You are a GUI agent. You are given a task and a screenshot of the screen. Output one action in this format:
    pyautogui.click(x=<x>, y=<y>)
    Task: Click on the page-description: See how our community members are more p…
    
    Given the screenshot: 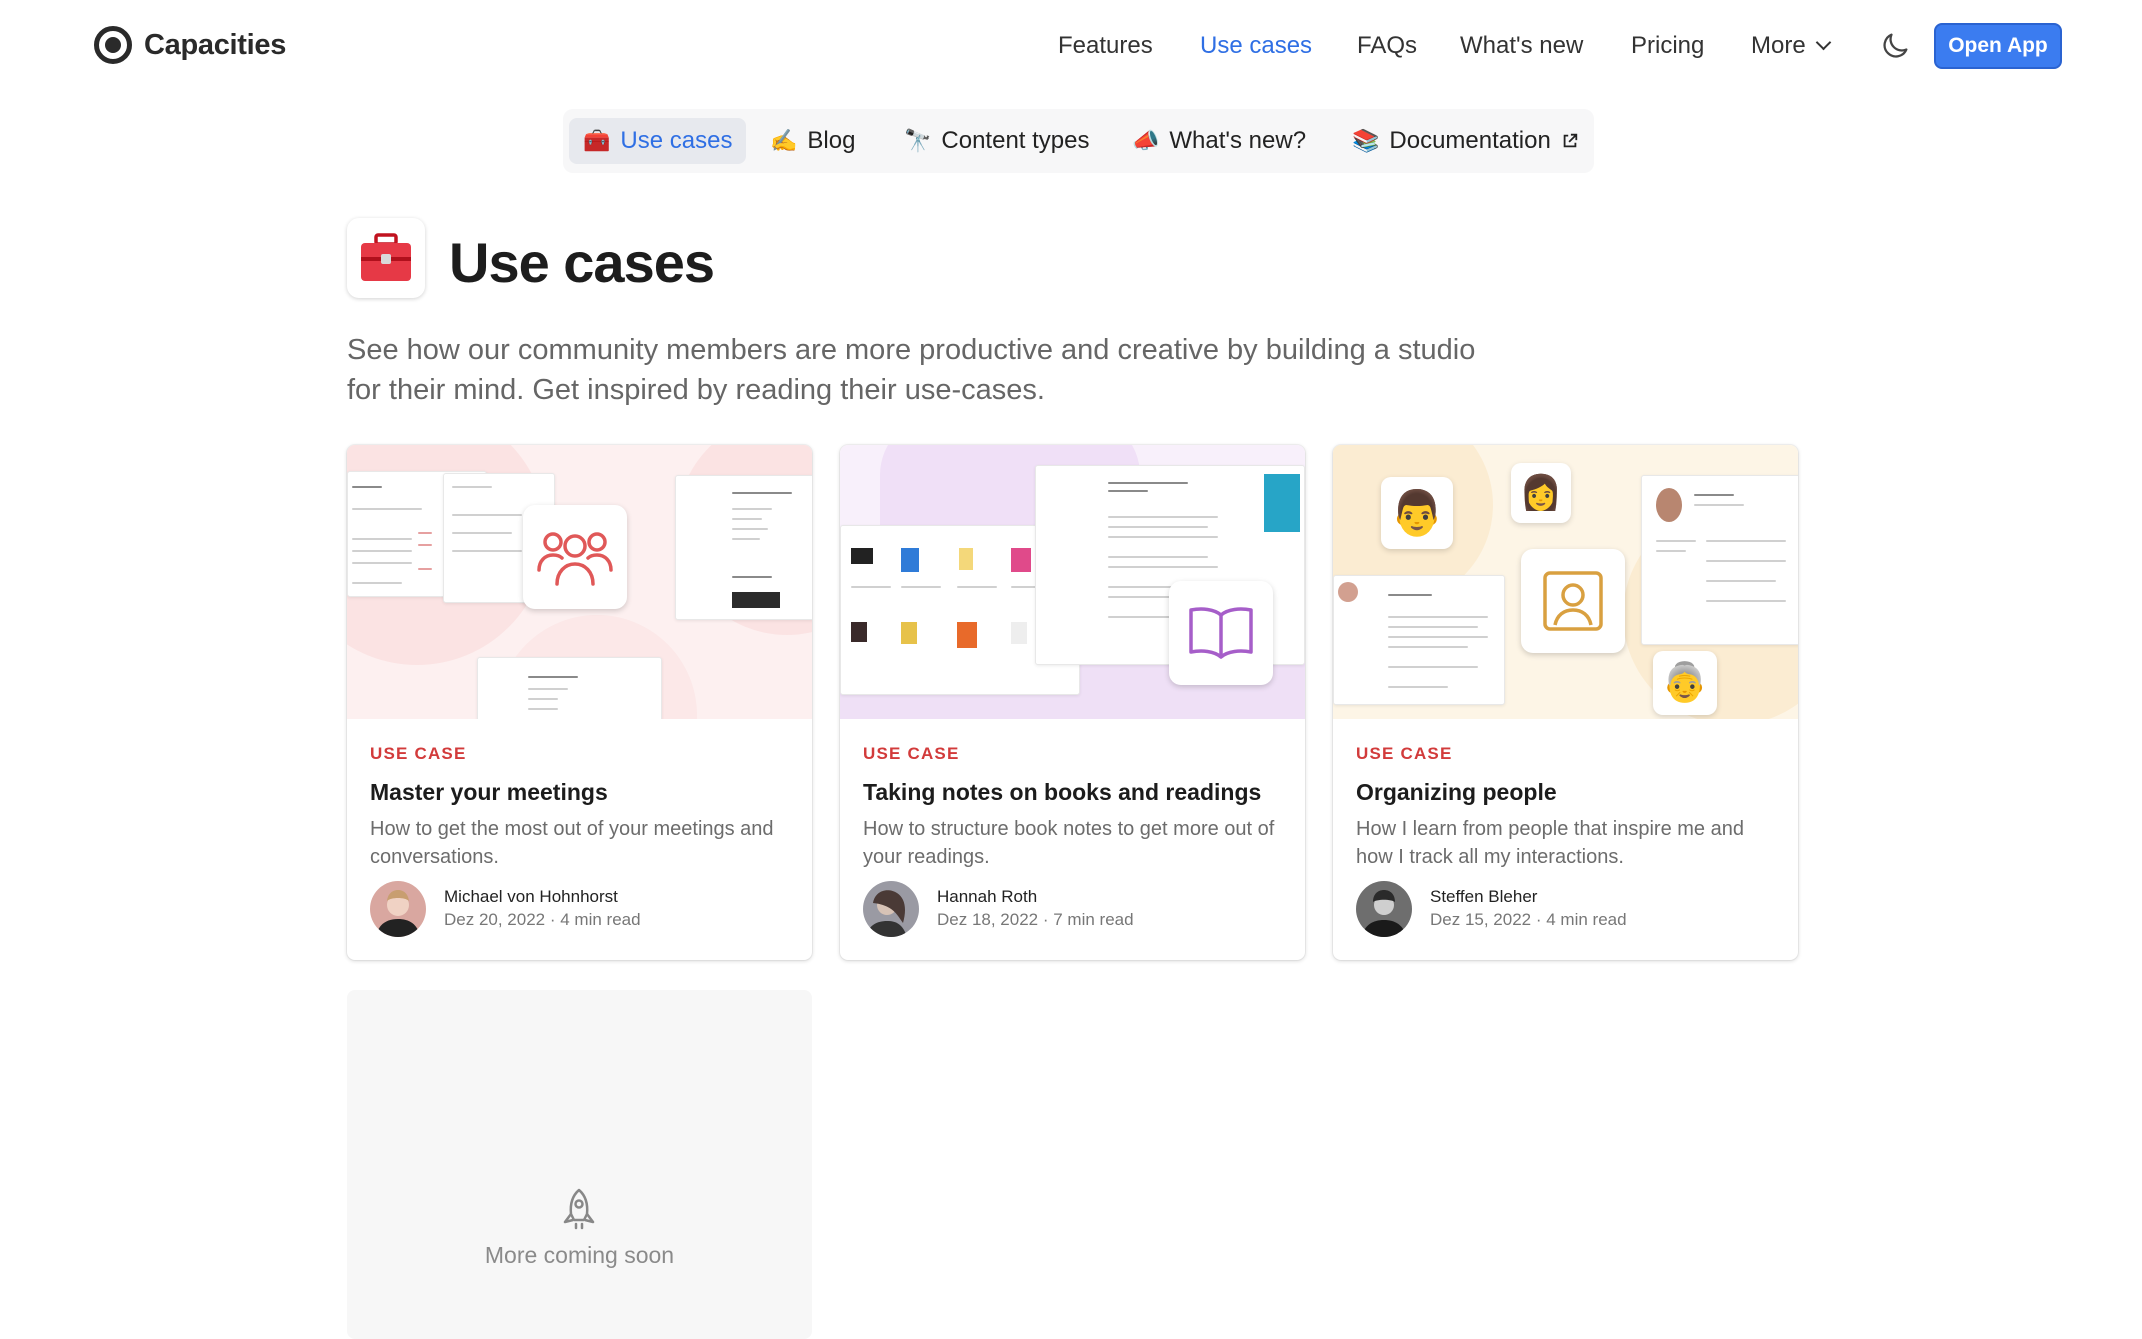 What is the action you would take?
    pyautogui.click(x=911, y=370)
    